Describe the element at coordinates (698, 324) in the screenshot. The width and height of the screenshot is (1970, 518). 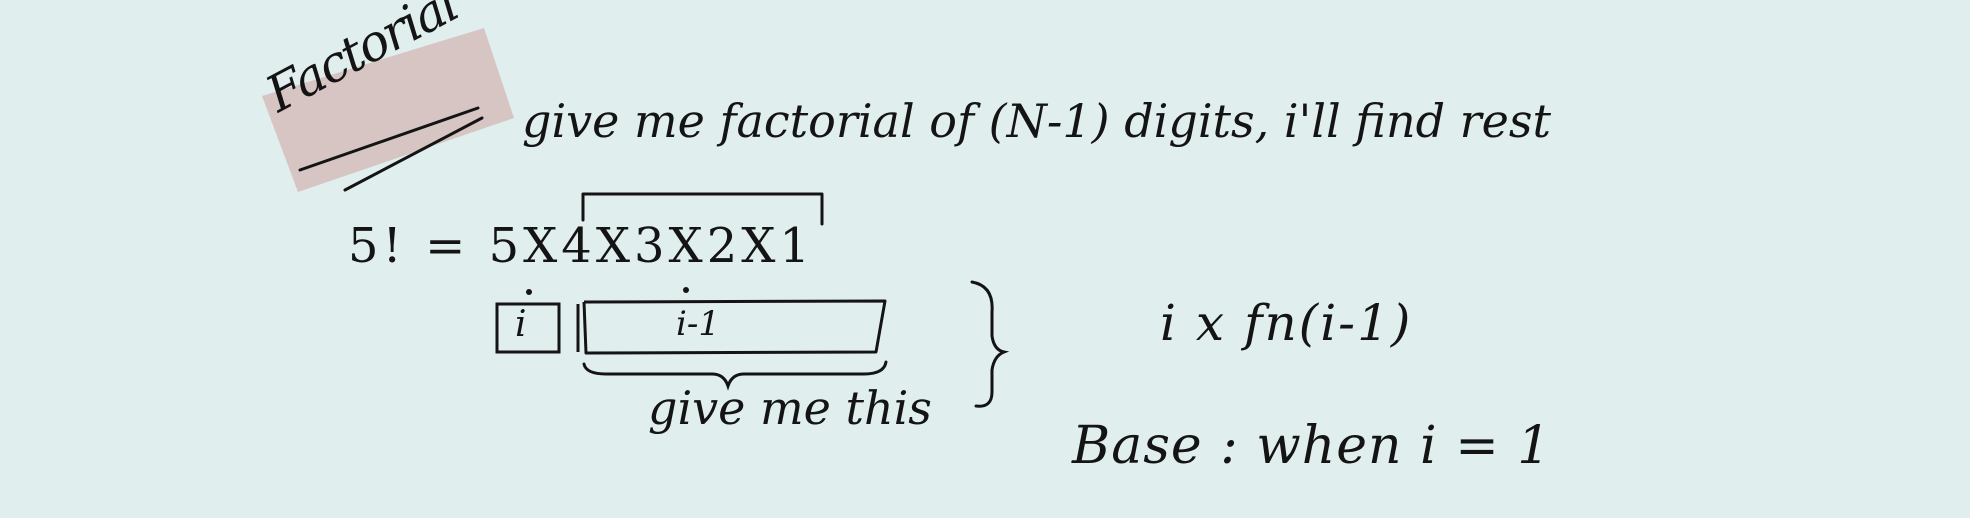
I see `box-rest-label: i-1` at that location.